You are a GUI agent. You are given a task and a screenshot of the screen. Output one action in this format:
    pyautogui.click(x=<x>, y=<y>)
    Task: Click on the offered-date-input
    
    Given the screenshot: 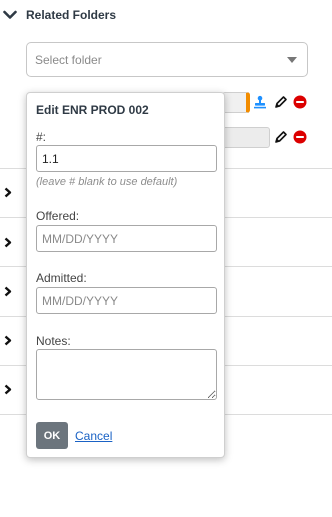 What is the action you would take?
    pyautogui.click(x=126, y=238)
    